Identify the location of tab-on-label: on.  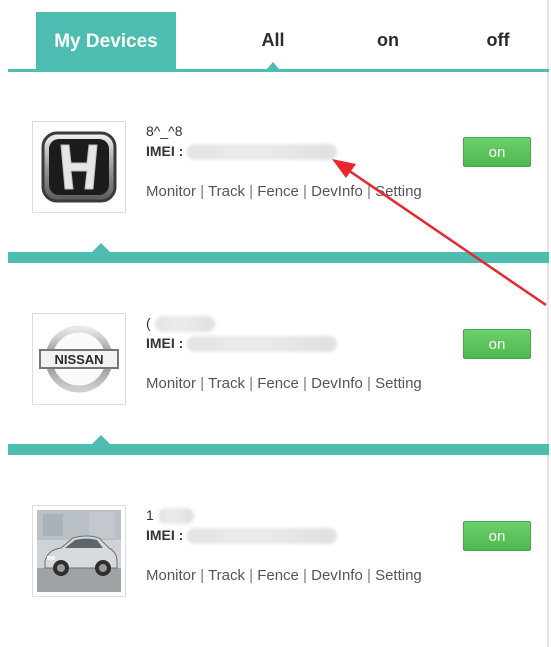
(388, 40).